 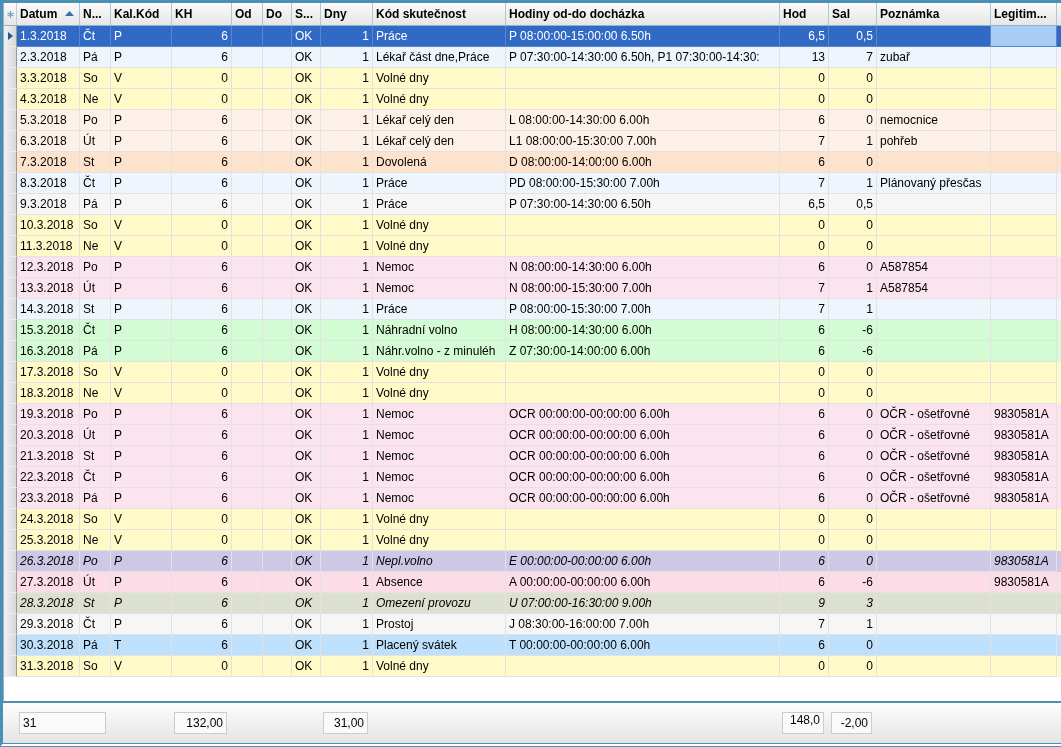 I want to click on total-field: 148,0, so click(x=803, y=723).